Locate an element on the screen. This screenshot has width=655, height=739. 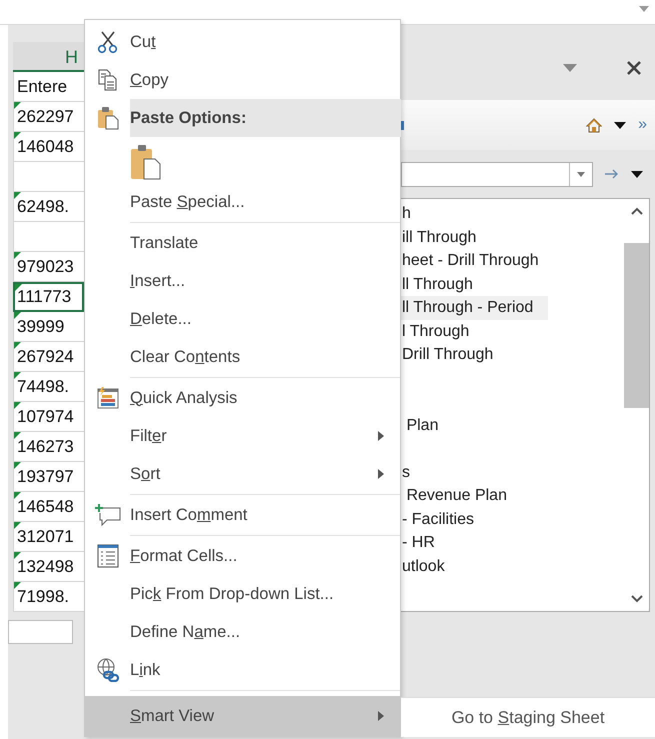
arrow-icon is located at coordinates (612, 174).